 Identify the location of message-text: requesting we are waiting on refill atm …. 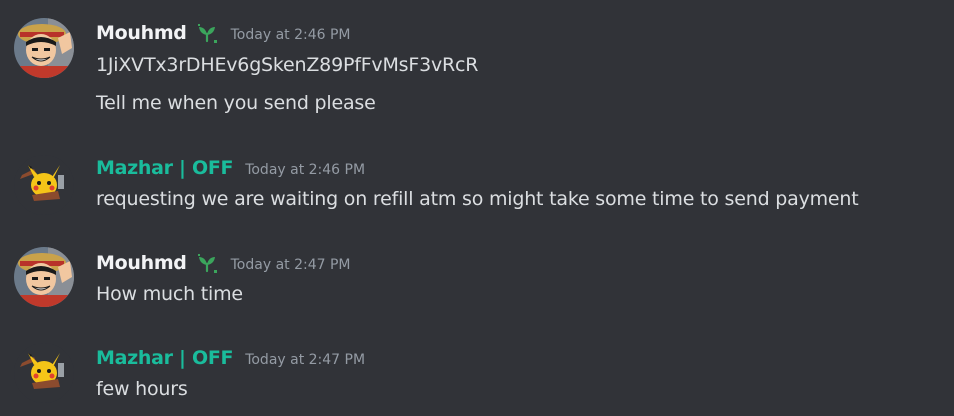
(477, 199).